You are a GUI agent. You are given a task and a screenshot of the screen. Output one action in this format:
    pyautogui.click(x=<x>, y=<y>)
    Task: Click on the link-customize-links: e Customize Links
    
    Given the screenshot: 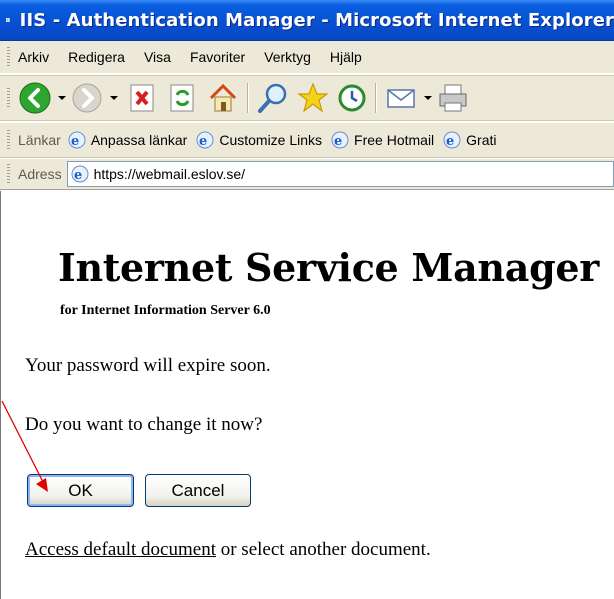 What is the action you would take?
    pyautogui.click(x=259, y=140)
    